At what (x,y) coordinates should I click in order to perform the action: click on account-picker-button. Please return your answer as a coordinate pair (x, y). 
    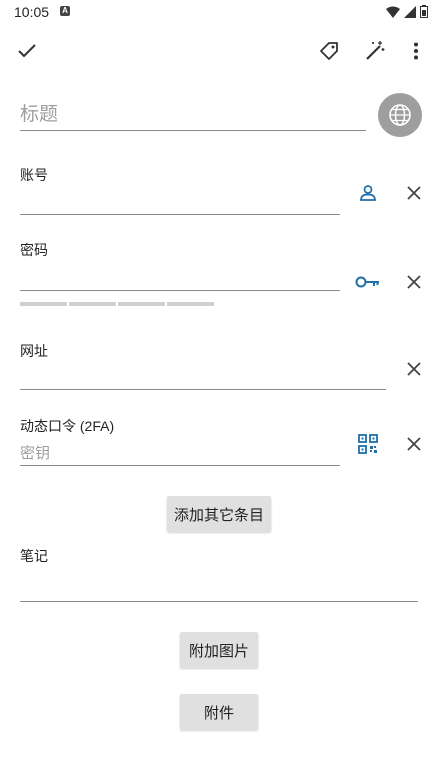
    Looking at the image, I should click on (368, 193).